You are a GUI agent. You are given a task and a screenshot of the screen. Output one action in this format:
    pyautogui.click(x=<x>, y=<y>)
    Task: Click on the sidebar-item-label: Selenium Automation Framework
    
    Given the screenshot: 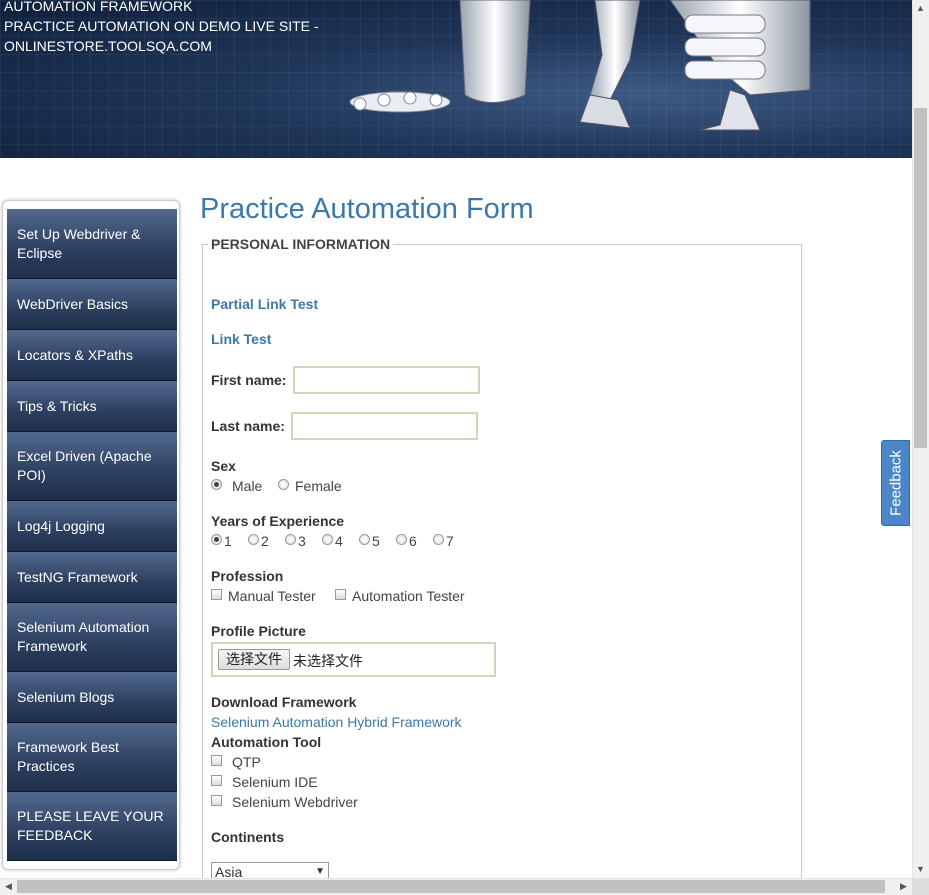 What is the action you would take?
    pyautogui.click(x=83, y=636)
    